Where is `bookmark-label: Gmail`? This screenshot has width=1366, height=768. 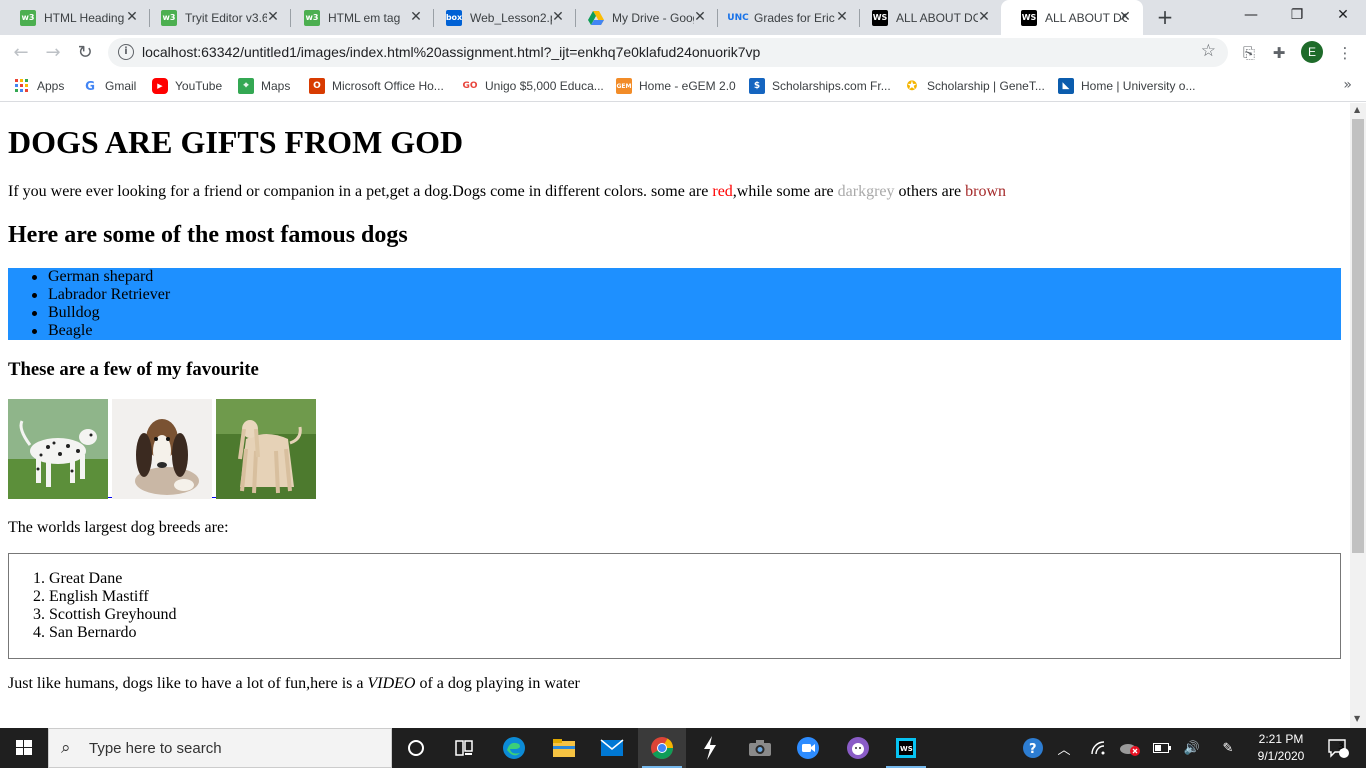
bookmark-label: Gmail is located at coordinates (121, 86).